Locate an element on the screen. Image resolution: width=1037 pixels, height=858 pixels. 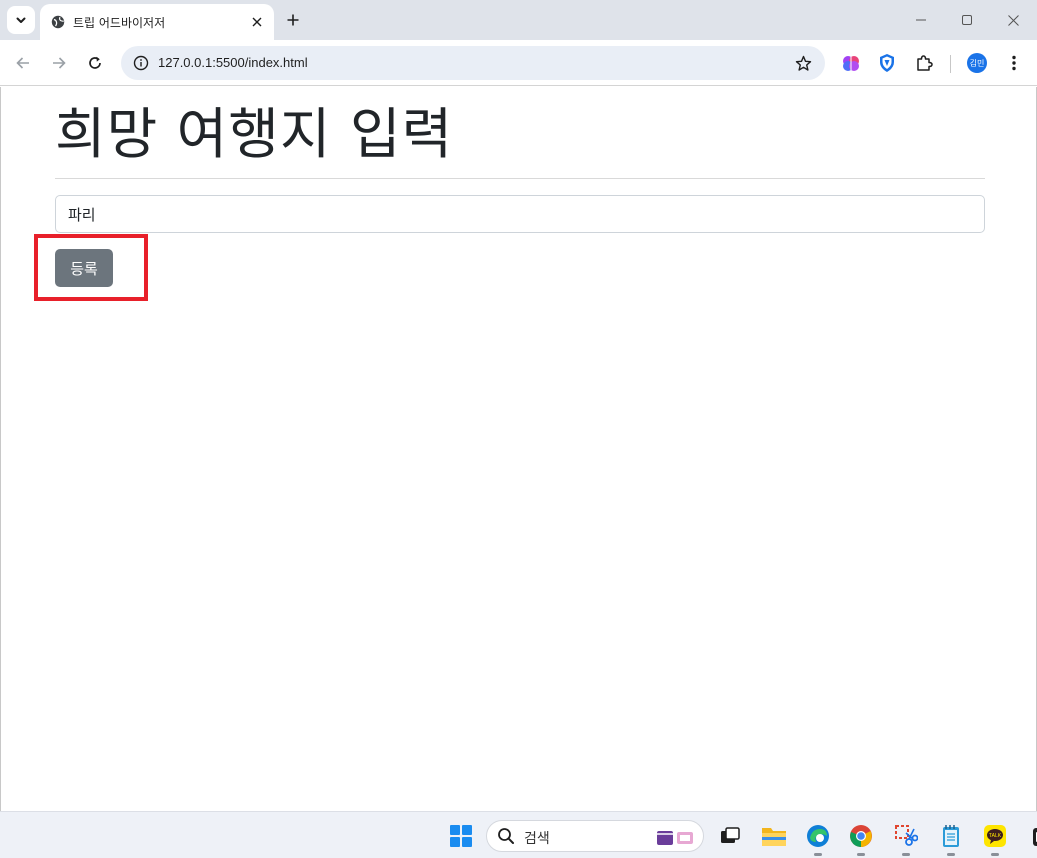
tab-title: 트립 어드바이저저 is located at coordinates (119, 22).